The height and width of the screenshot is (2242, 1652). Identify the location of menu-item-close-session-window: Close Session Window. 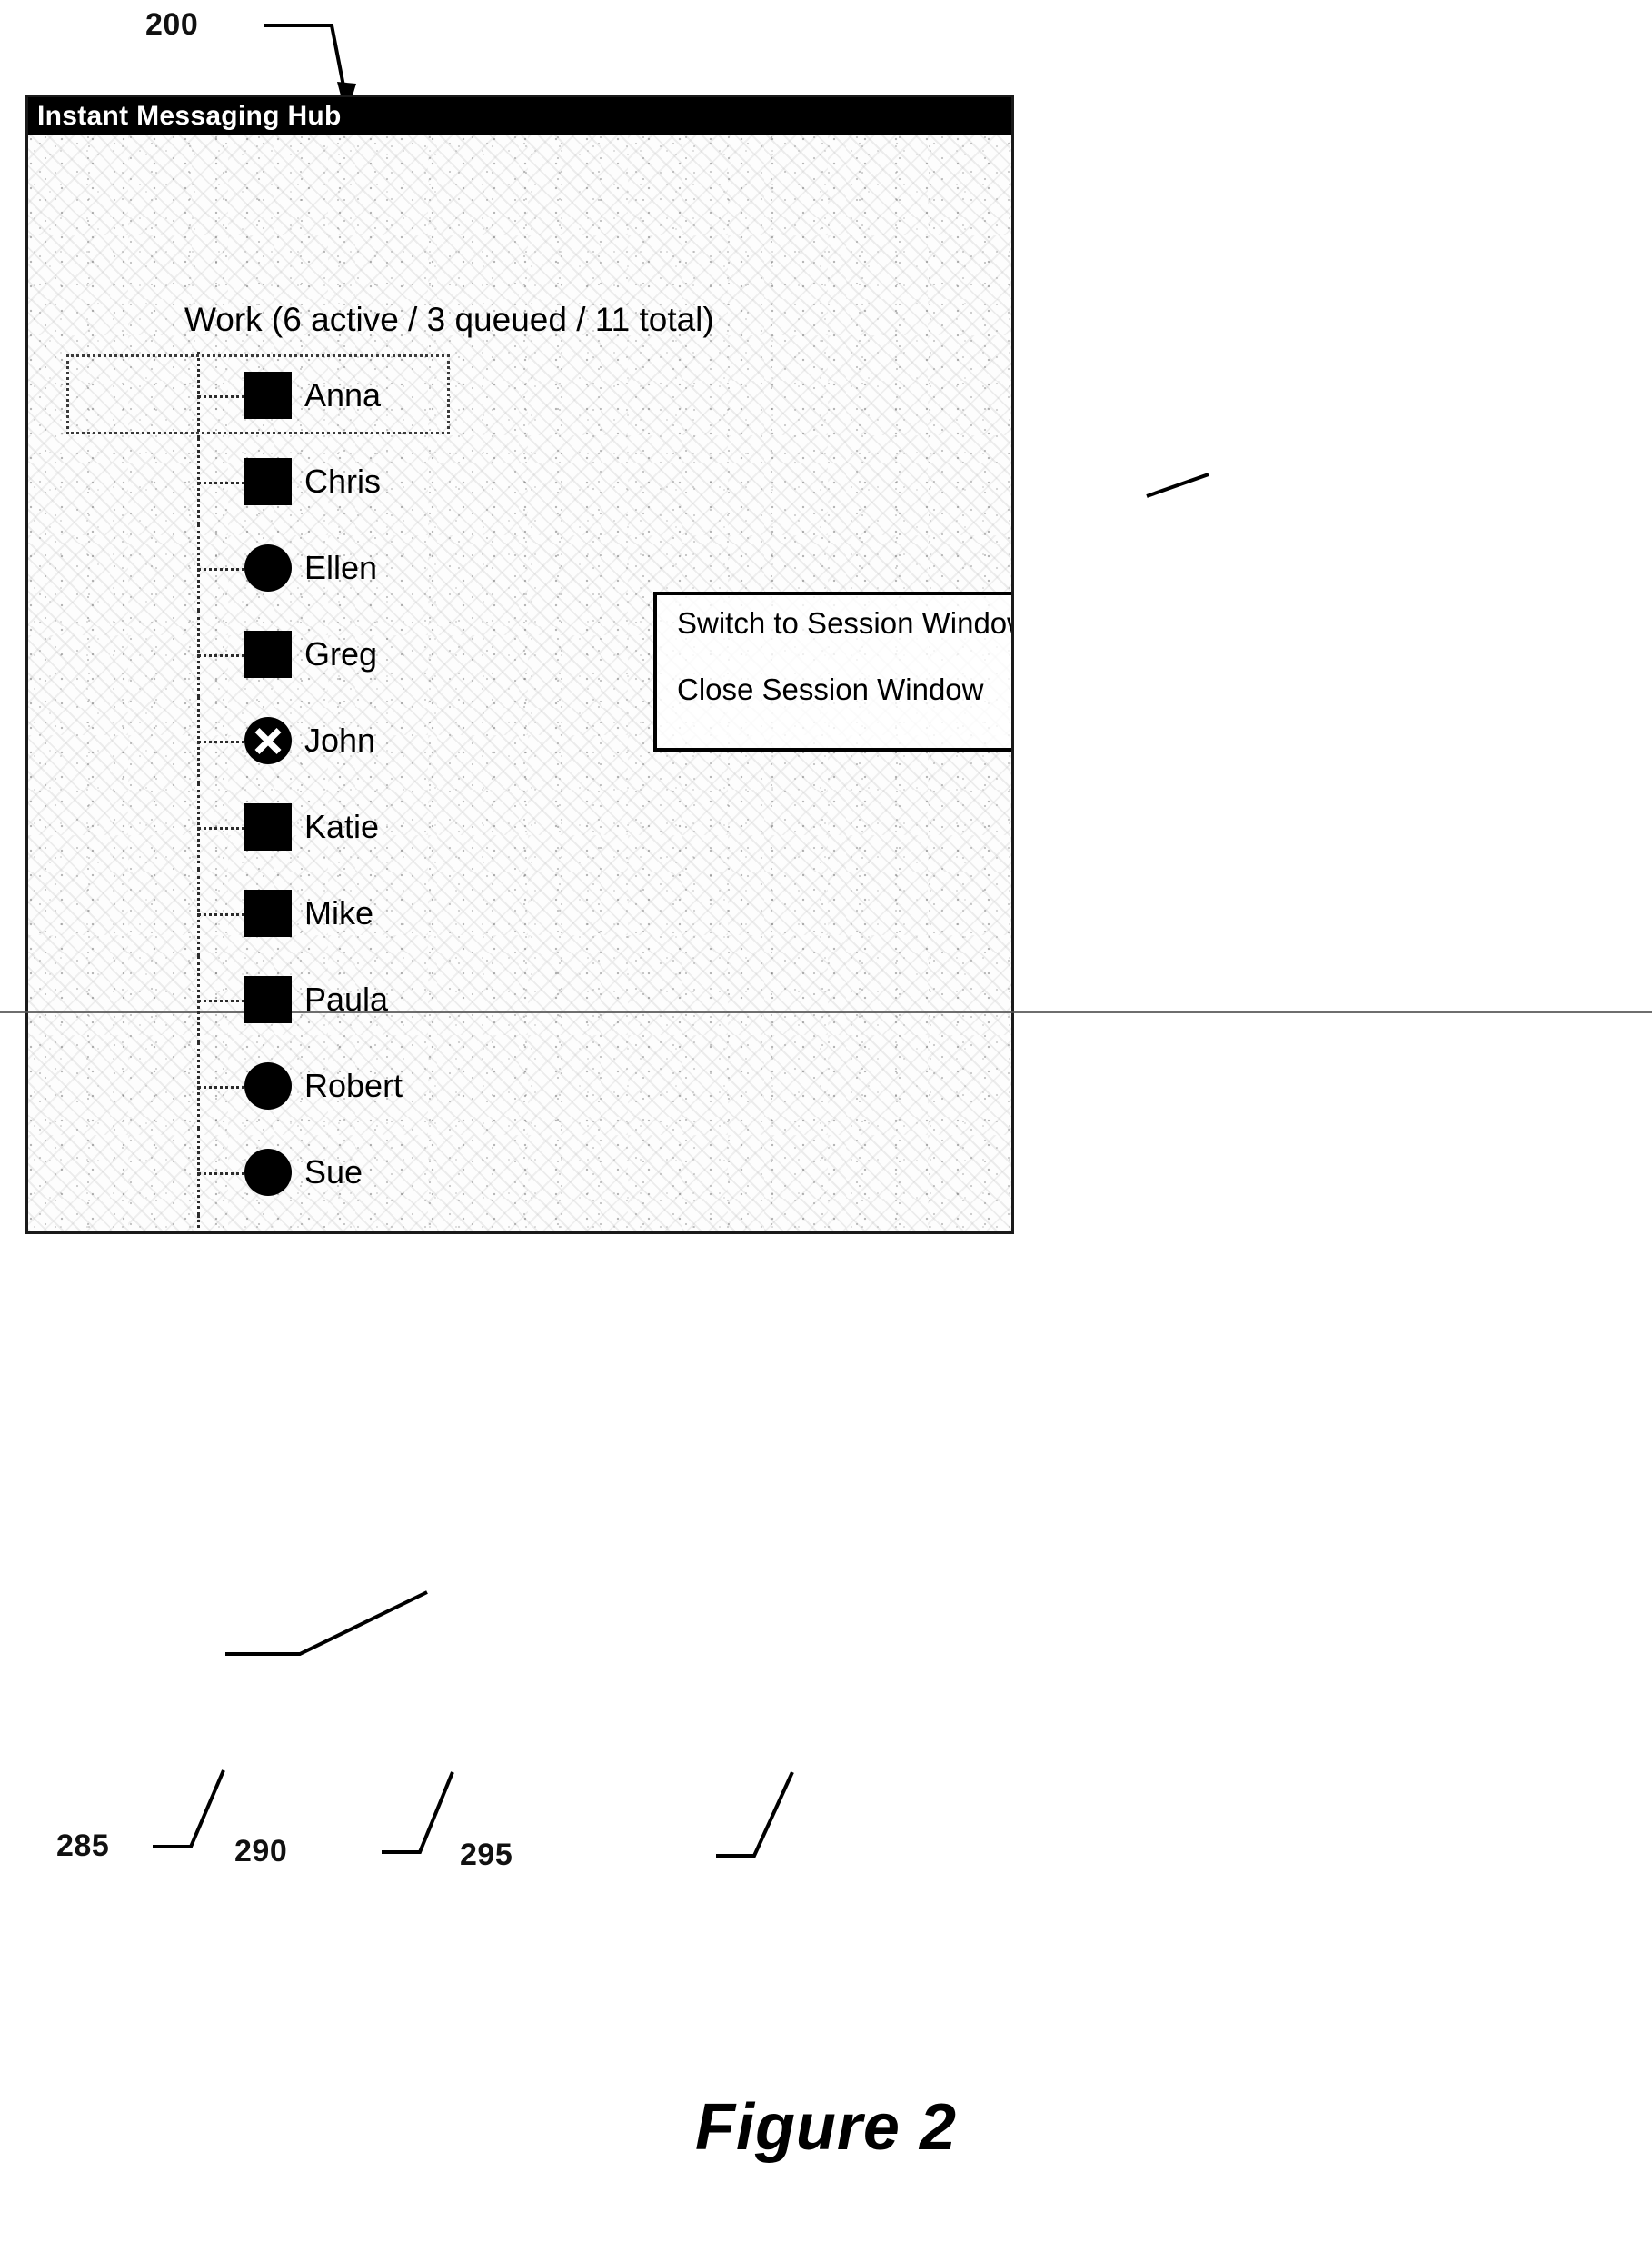
(844, 689).